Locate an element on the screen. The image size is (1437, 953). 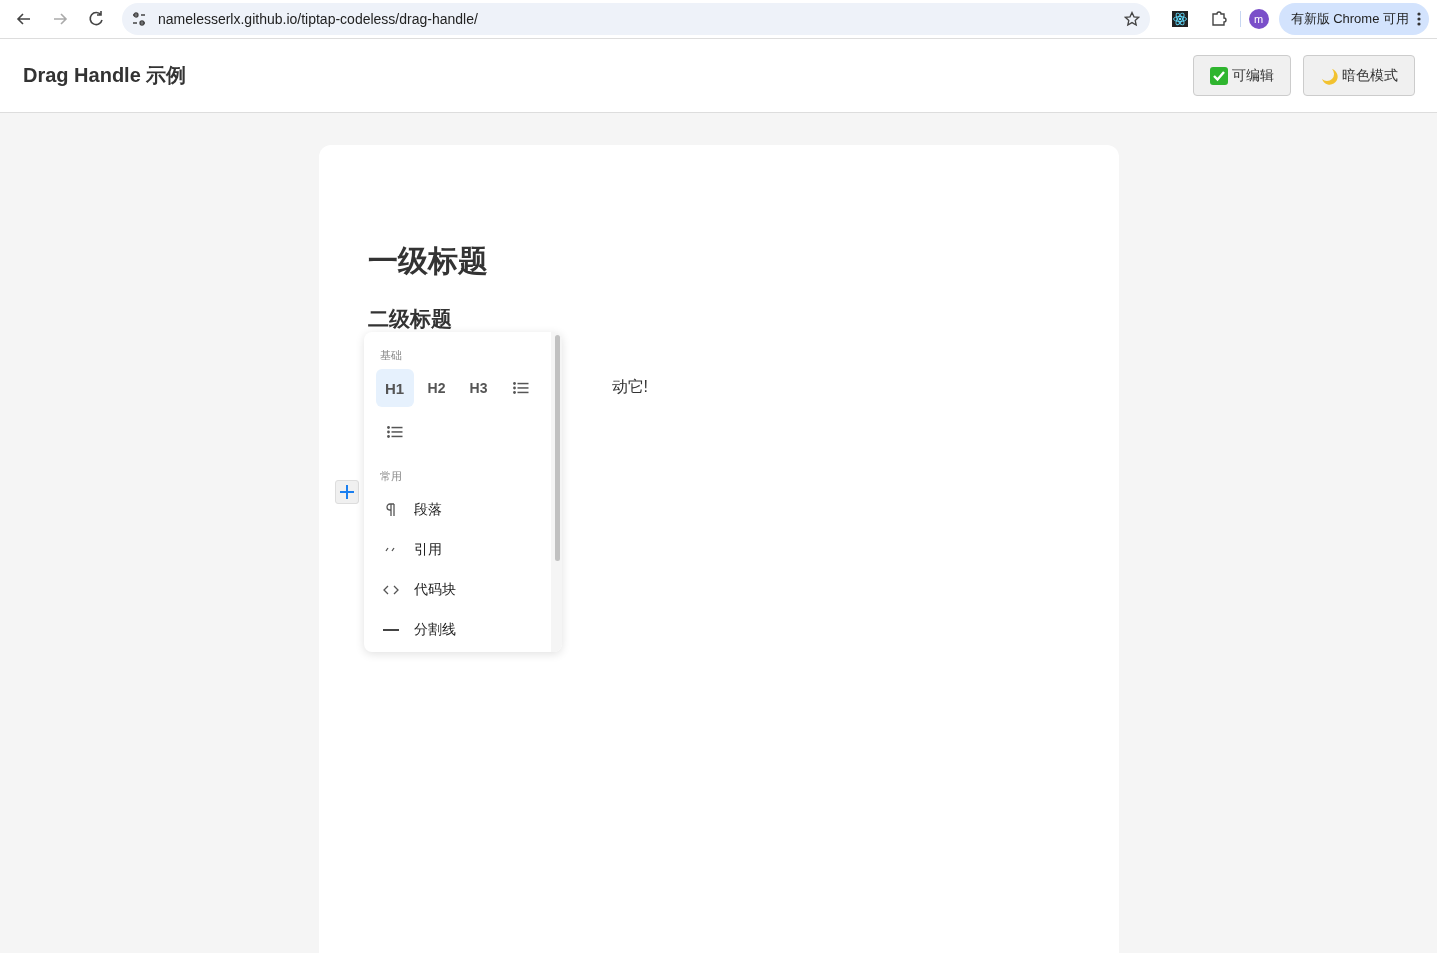
scrollbar is located at coordinates (557, 448).